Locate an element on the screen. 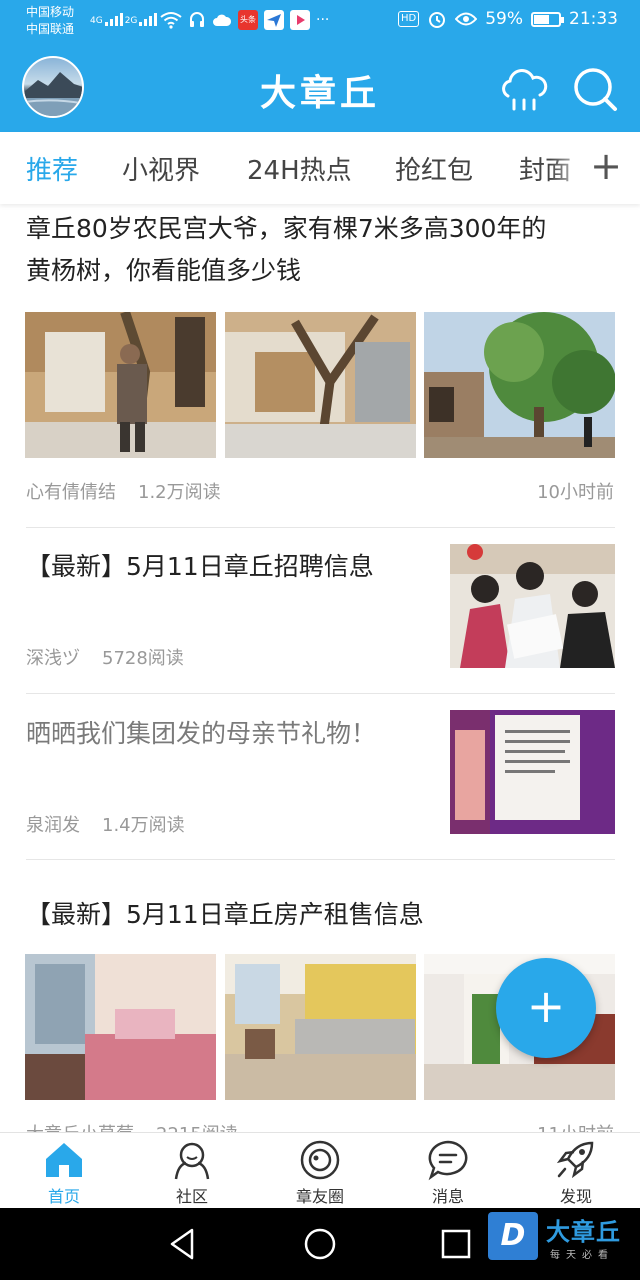 Image resolution: width=640 pixels, height=1280 pixels. network-type-1: 4G is located at coordinates (96, 21).